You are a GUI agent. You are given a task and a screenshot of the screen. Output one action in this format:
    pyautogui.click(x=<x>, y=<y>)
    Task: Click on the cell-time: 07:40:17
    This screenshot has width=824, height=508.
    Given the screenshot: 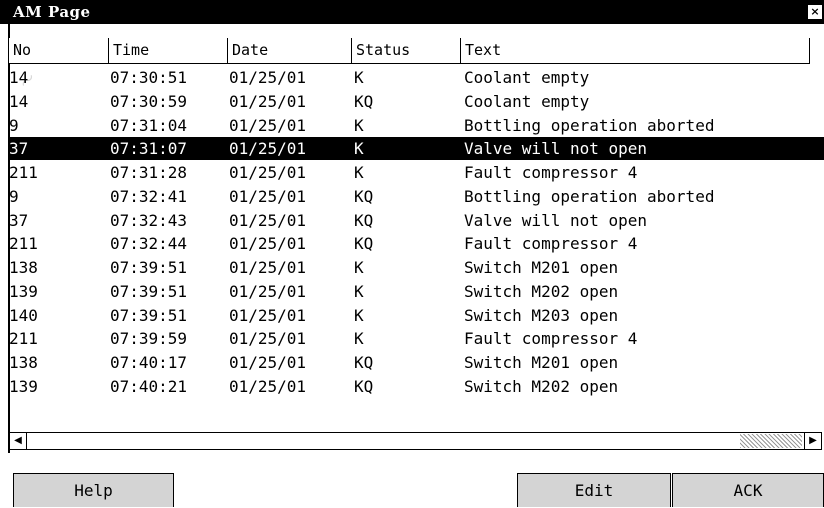 What is the action you would take?
    pyautogui.click(x=149, y=362)
    